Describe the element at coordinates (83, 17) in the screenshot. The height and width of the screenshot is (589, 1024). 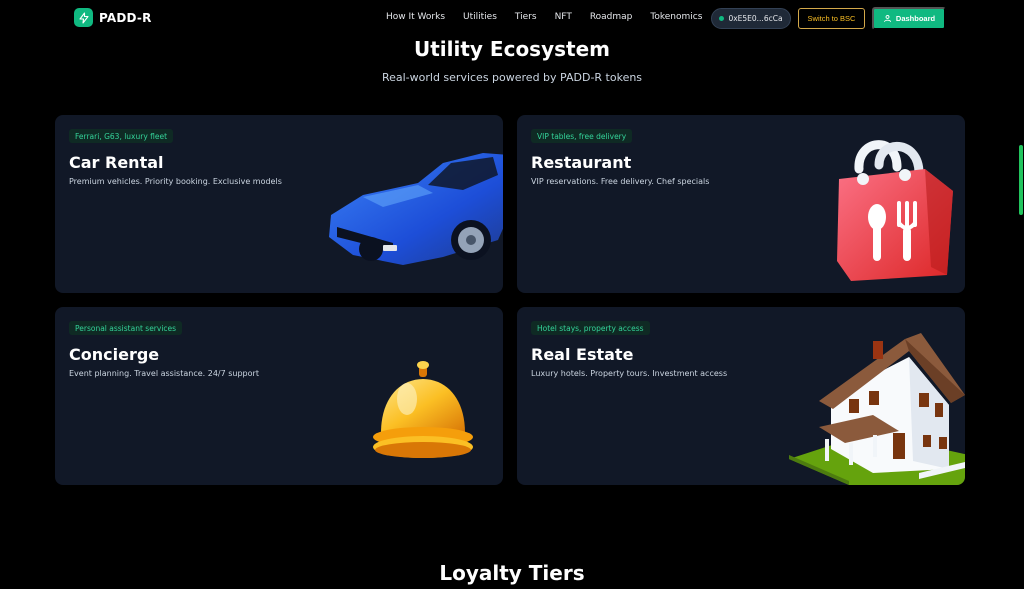
I see `lightning-icon` at that location.